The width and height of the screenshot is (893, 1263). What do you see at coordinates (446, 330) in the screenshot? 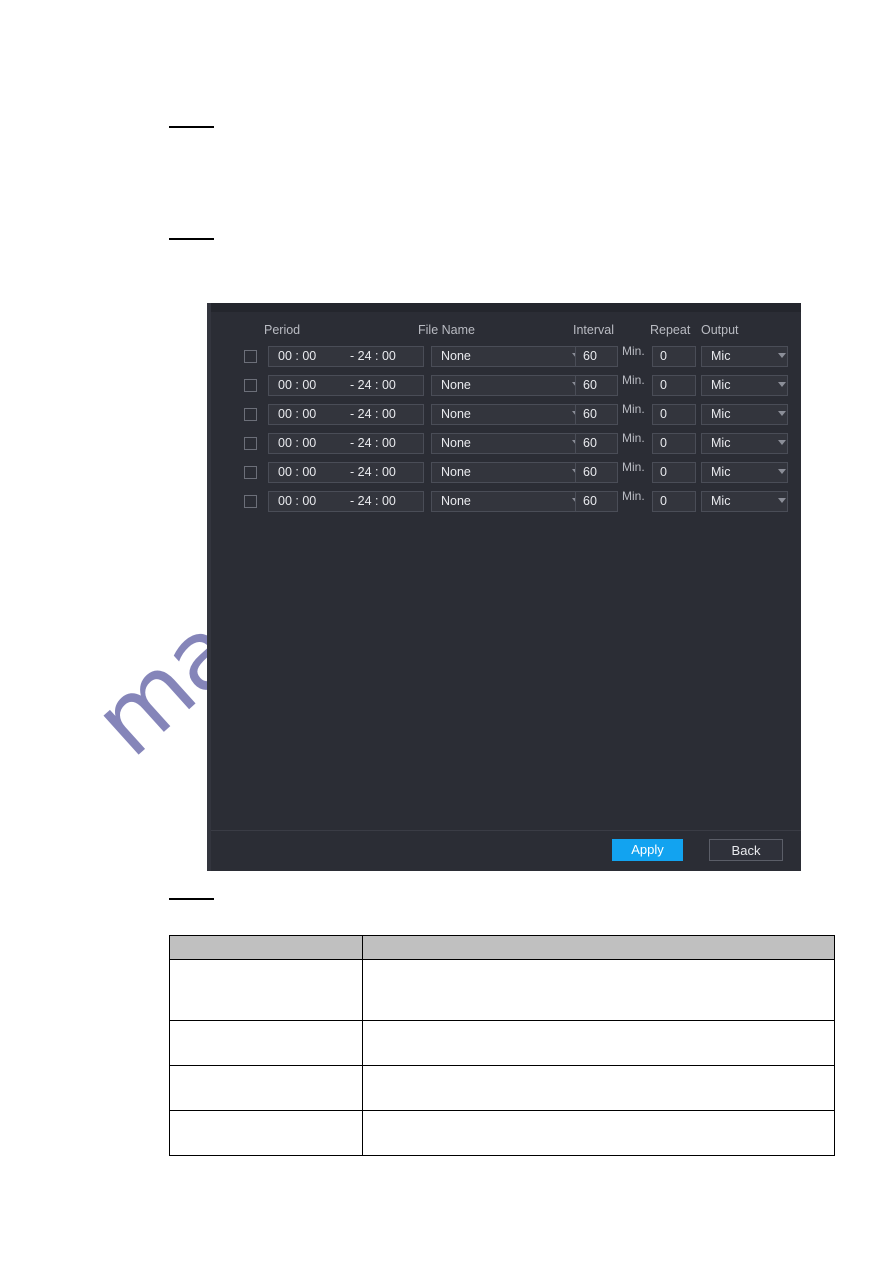
I see `column-header-file-name: File Name` at bounding box center [446, 330].